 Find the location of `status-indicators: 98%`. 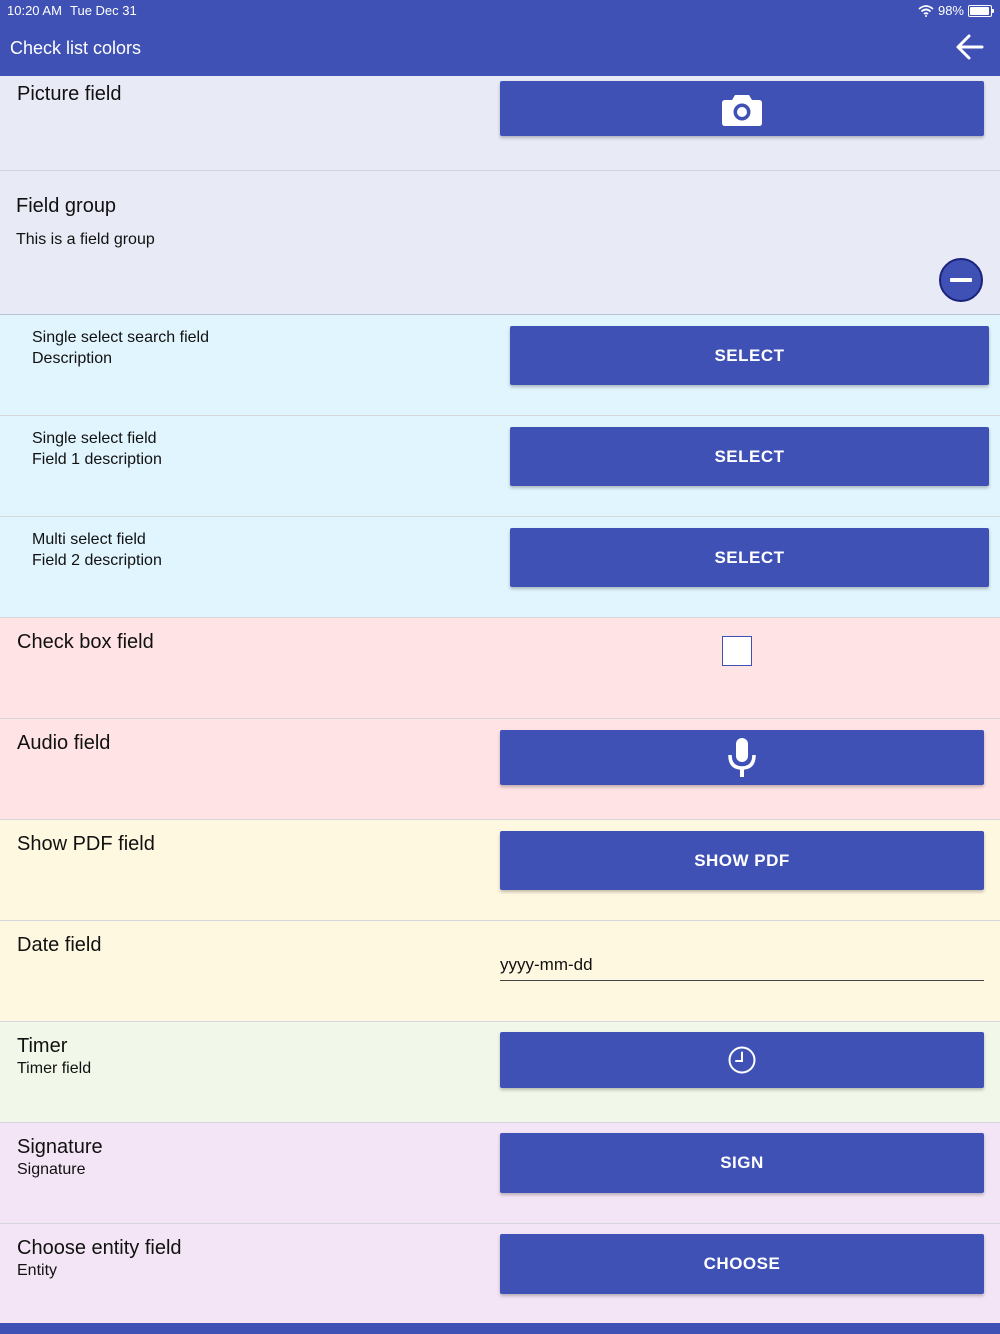

status-indicators: 98% is located at coordinates (956, 10).